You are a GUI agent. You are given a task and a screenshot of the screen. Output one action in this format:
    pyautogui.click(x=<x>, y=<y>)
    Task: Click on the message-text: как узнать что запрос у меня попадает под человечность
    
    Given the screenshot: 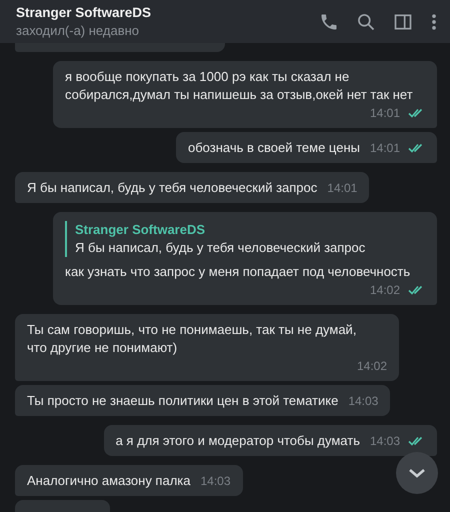 What is the action you would take?
    pyautogui.click(x=237, y=272)
    